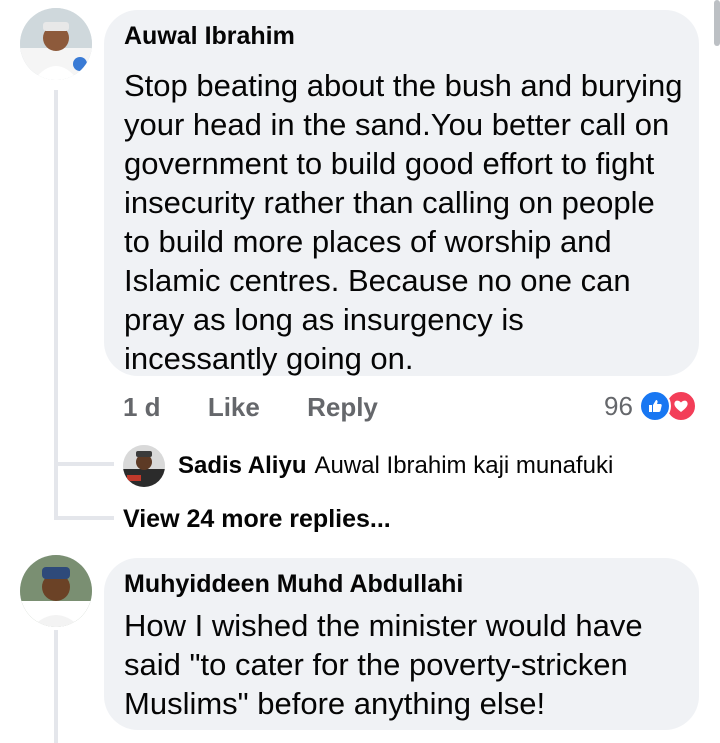  I want to click on comment-actions: 1 d Like Reply, so click(270, 407).